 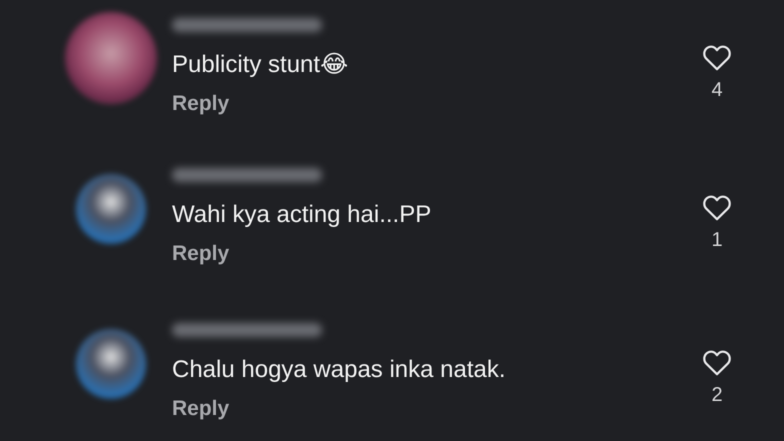 I want to click on like-count: 2, so click(x=717, y=395).